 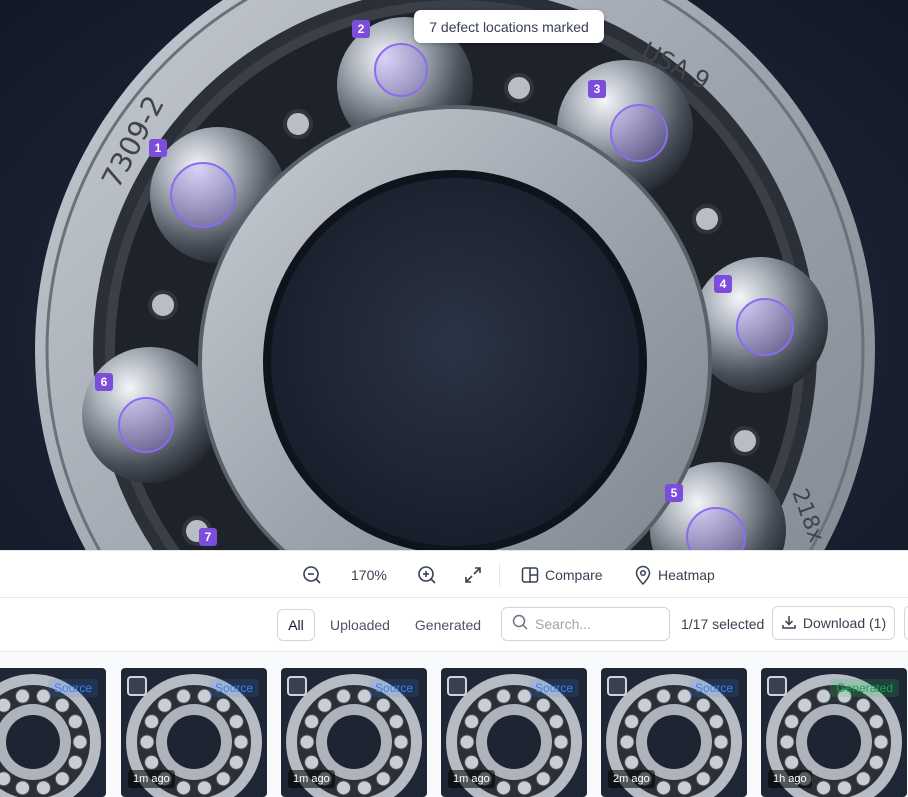 What do you see at coordinates (296, 625) in the screenshot?
I see `tab-all: All` at bounding box center [296, 625].